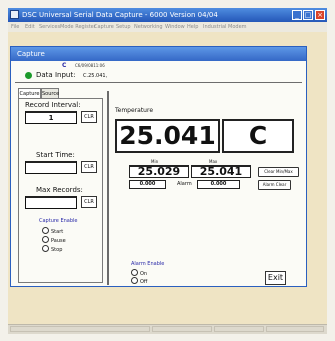 This screenshot has width=335, height=341. What do you see at coordinates (192, 27) in the screenshot?
I see `menu-help: Help` at bounding box center [192, 27].